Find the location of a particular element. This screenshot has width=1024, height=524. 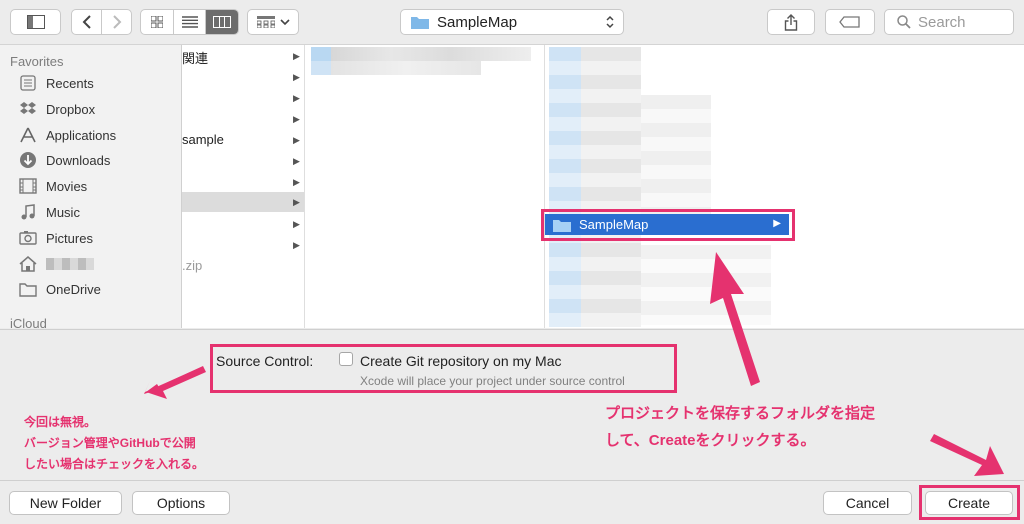

annotation-line: して、Createをクリックする。 is located at coordinates (710, 440).